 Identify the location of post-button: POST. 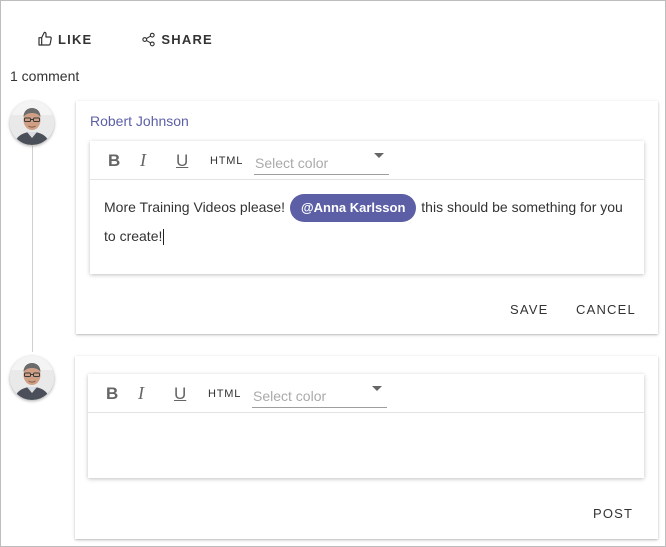
(613, 513).